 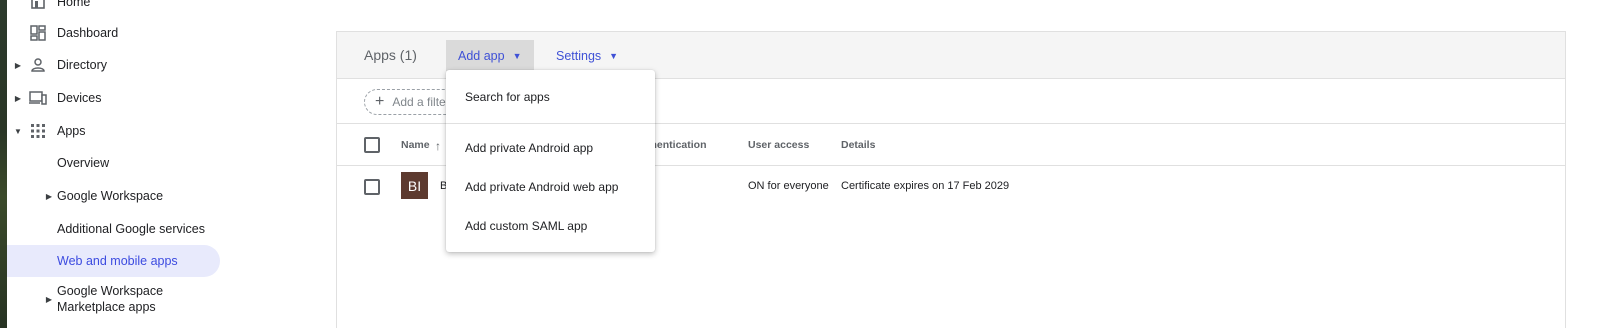 What do you see at coordinates (106, 307) in the screenshot?
I see `sidebar-item-label-line2: Marketplace apps` at bounding box center [106, 307].